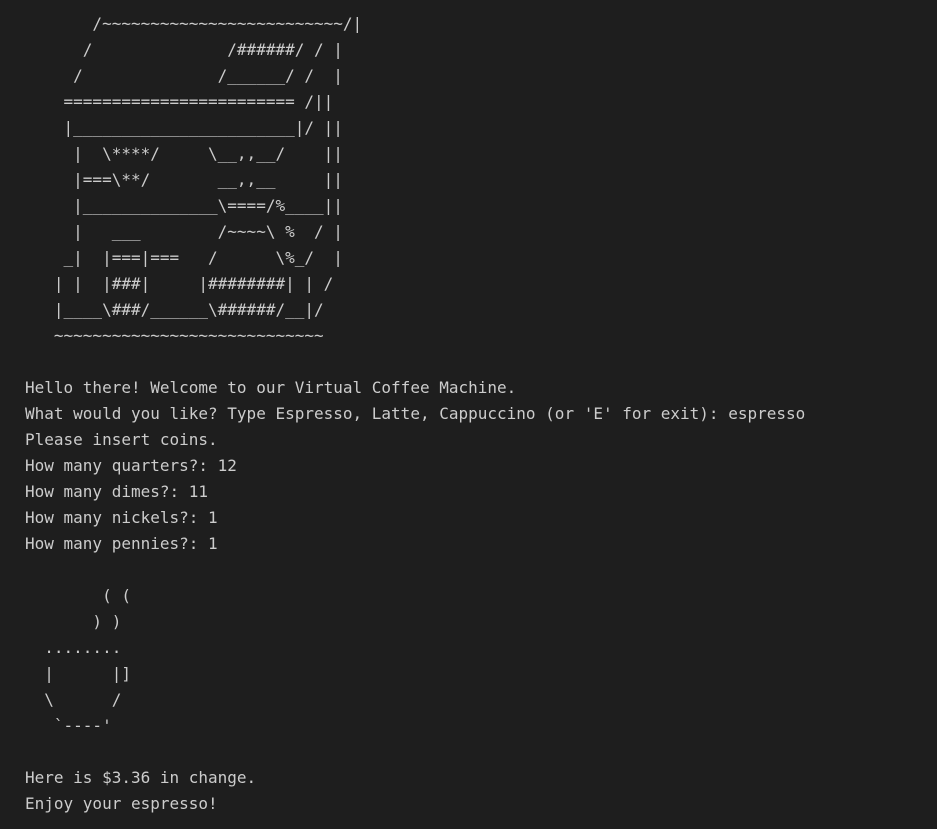  I want to click on machine-art-line: | | |###| |########| | /, so click(179, 283).